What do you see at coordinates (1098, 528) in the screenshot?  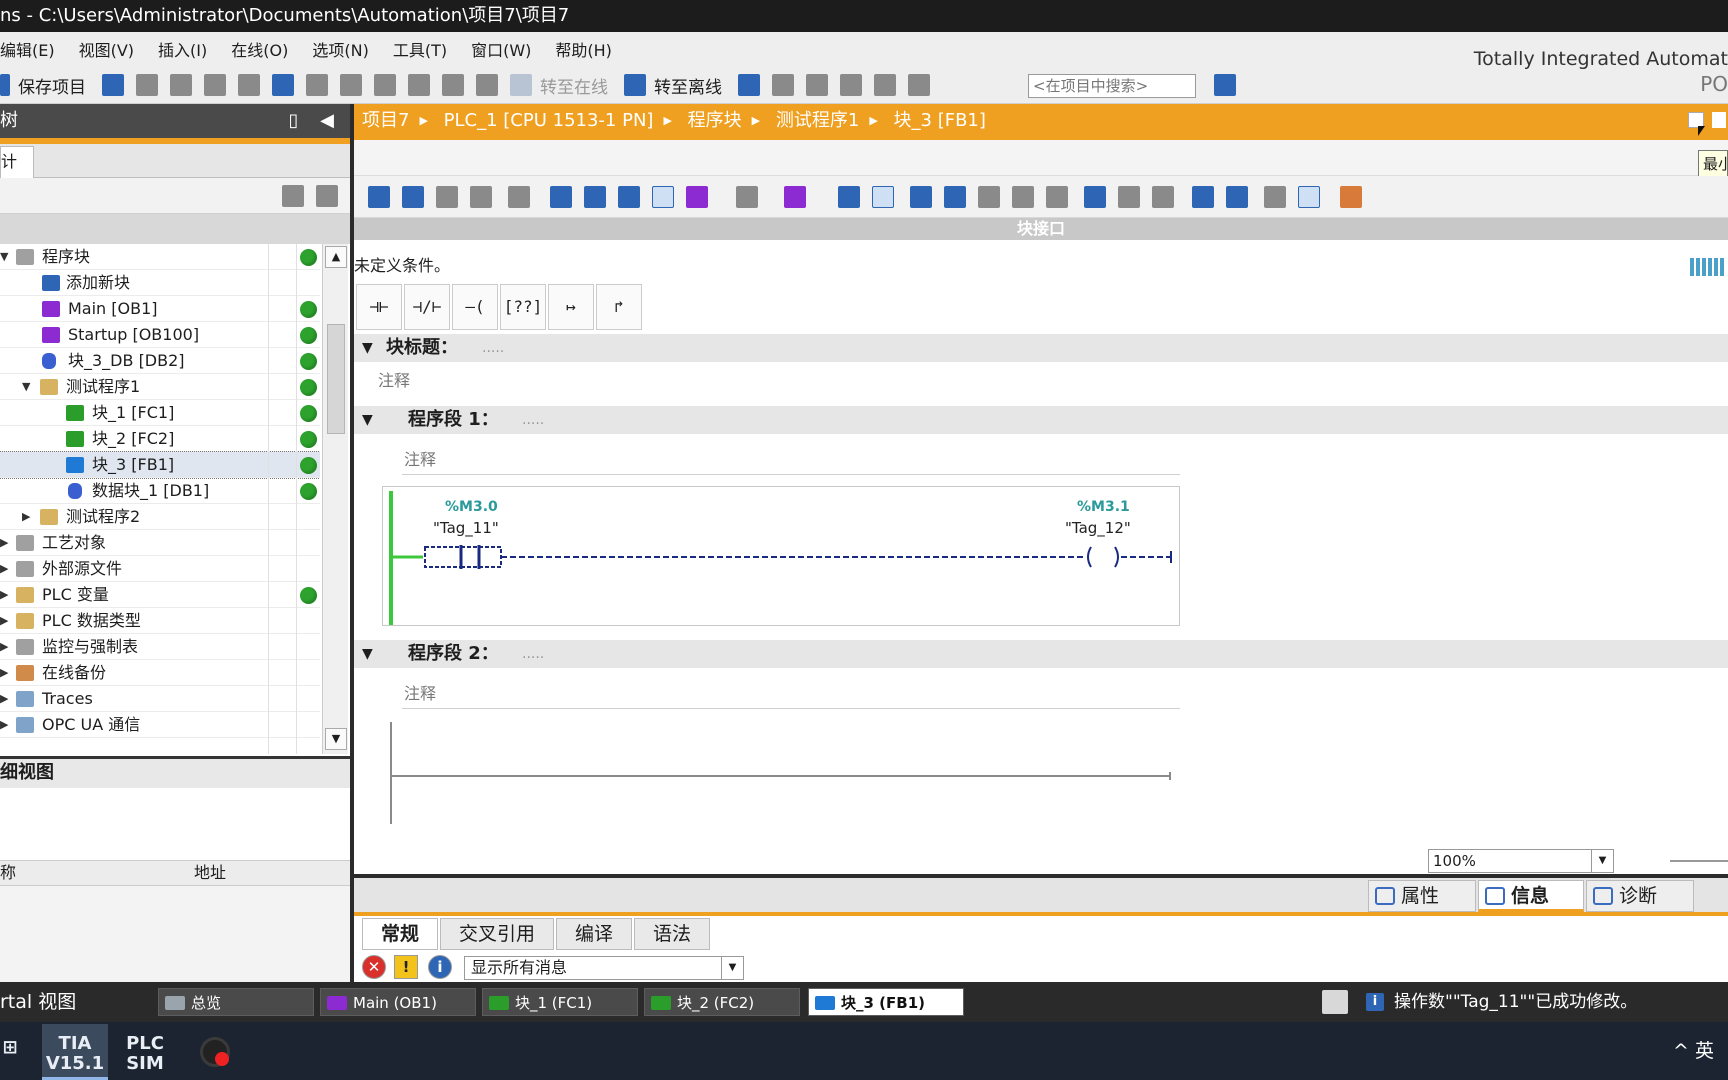 I see `coil-tag: "Tag_12"` at bounding box center [1098, 528].